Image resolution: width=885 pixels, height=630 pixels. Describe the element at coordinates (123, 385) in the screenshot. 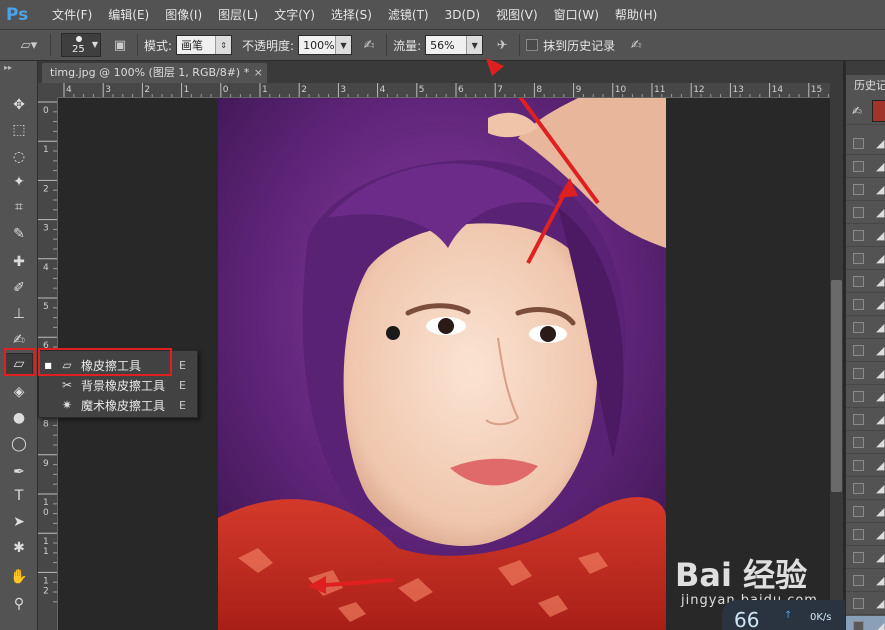

I see `flyout-item-label: 背景橡皮擦工具` at that location.